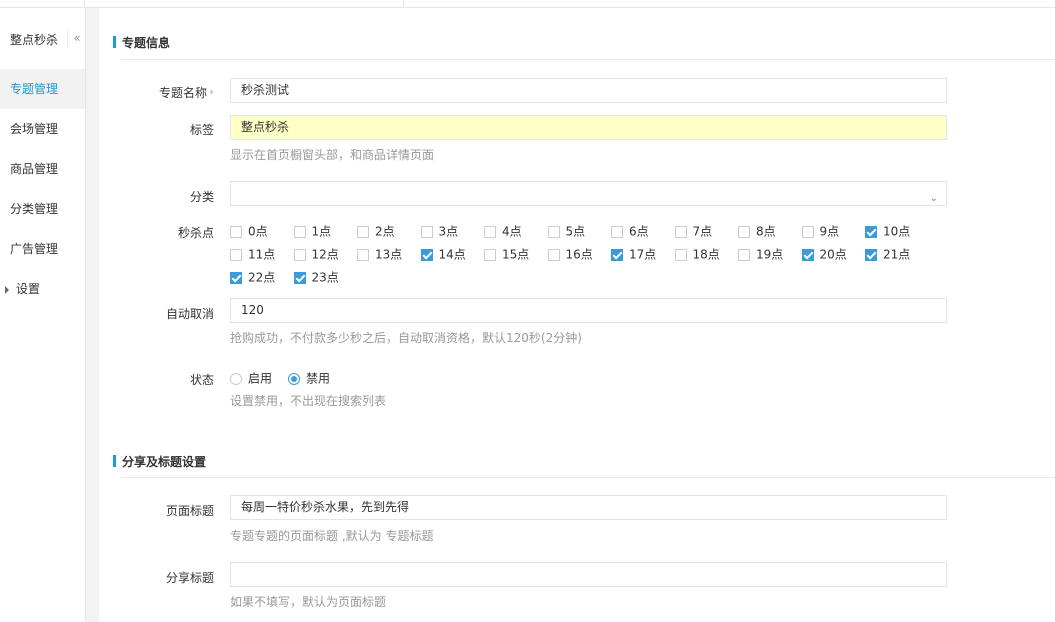 The width and height of the screenshot is (1055, 622). What do you see at coordinates (159, 461) in the screenshot?
I see `section-header-share-settings: 分享及标题设置` at bounding box center [159, 461].